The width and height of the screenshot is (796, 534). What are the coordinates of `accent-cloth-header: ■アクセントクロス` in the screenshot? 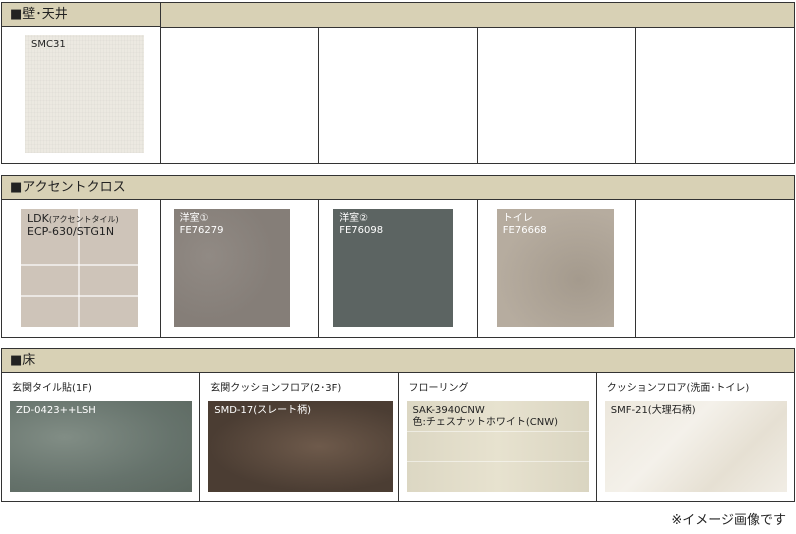 It's located at (398, 188).